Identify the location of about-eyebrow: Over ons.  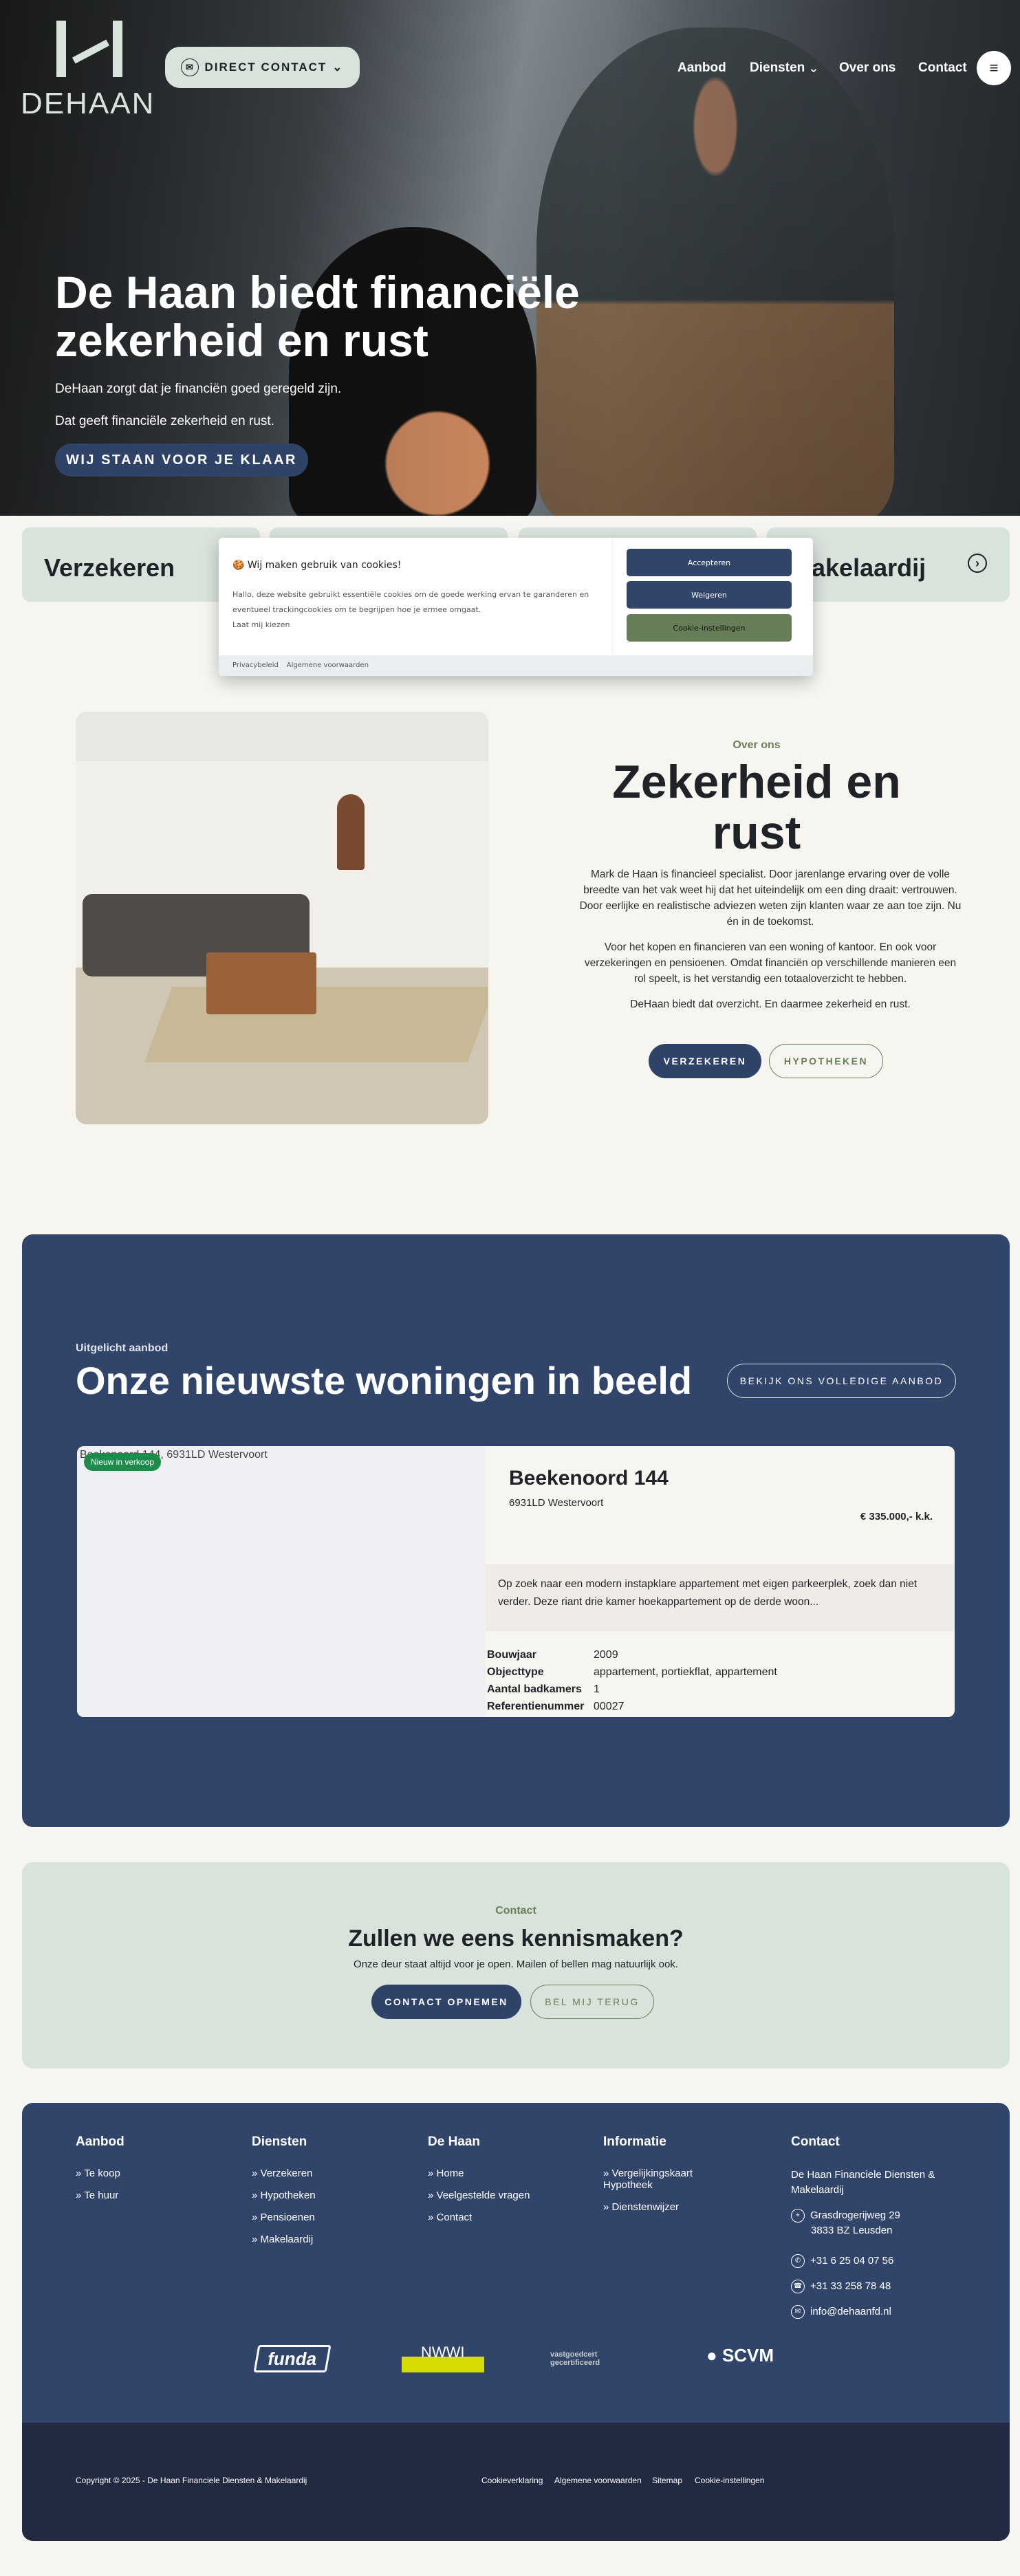
(757, 745).